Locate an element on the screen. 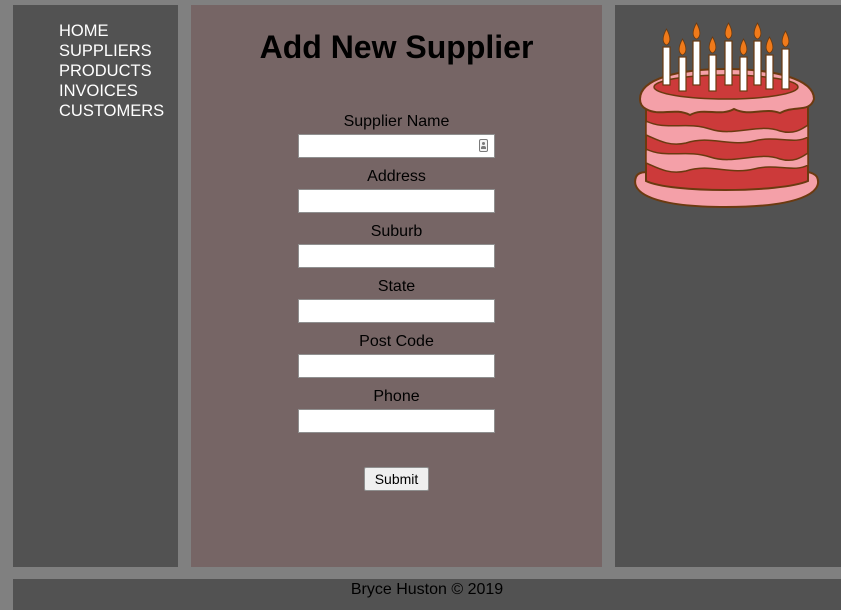 This screenshot has width=841, height=610. supplier-name-input is located at coordinates (396, 146).